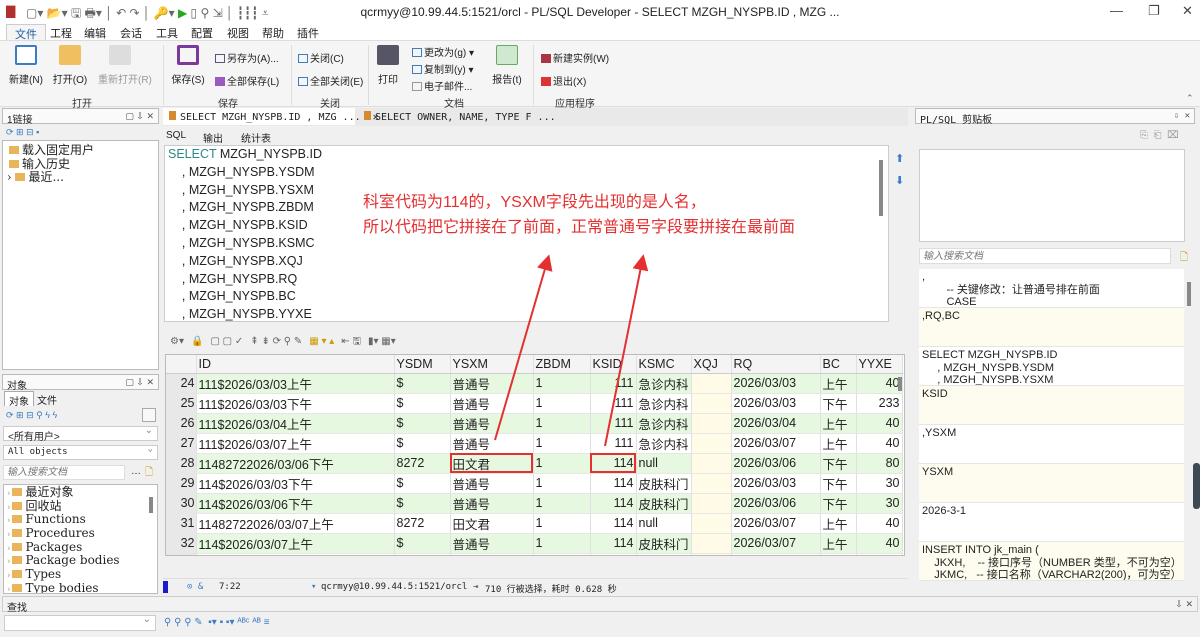 The width and height of the screenshot is (1200, 637). I want to click on cell-id: 111$2026/03/03下午, so click(295, 403).